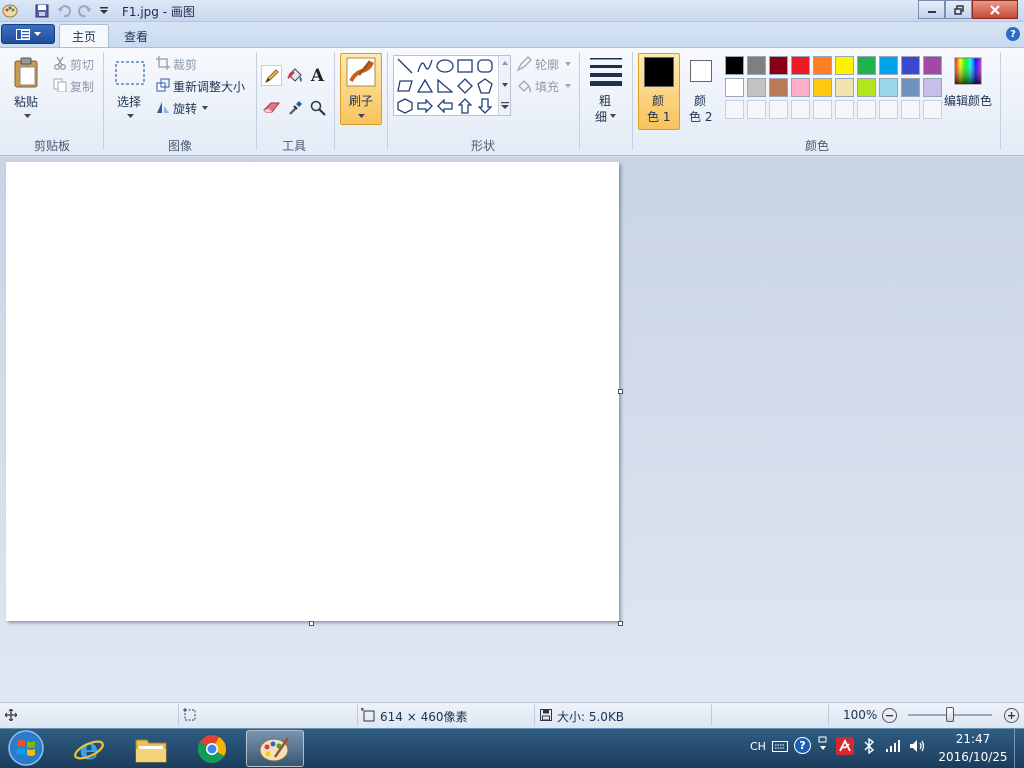 This screenshot has height=768, width=1024. What do you see at coordinates (185, 108) in the screenshot?
I see `rotate-button: 旋转` at bounding box center [185, 108].